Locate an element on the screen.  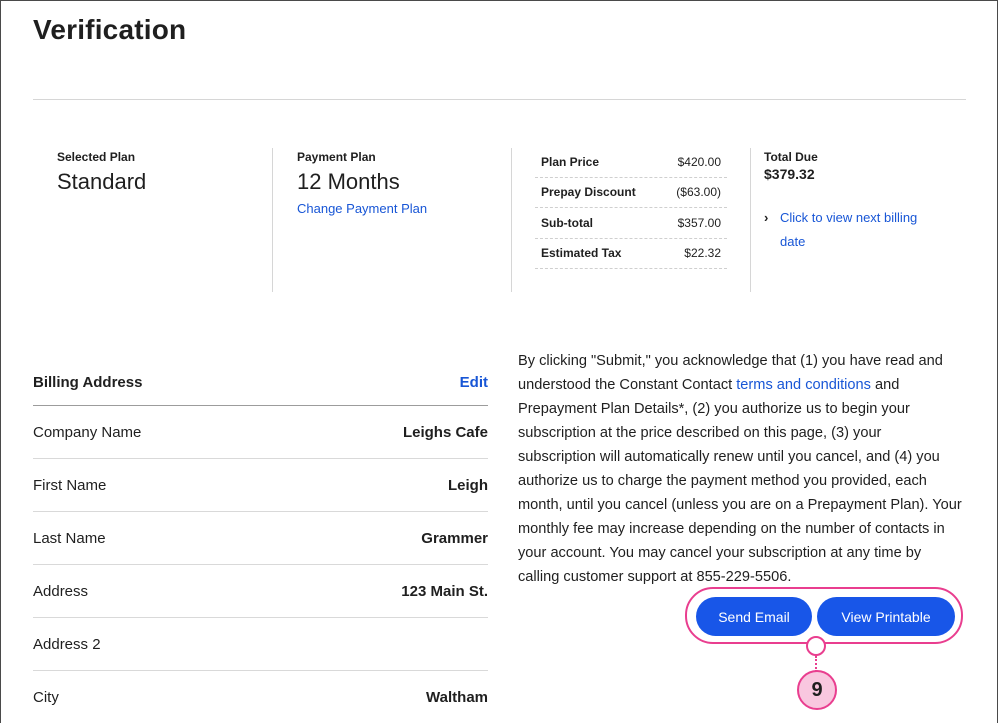
billing-row-label: Address 2 is located at coordinates (67, 644).